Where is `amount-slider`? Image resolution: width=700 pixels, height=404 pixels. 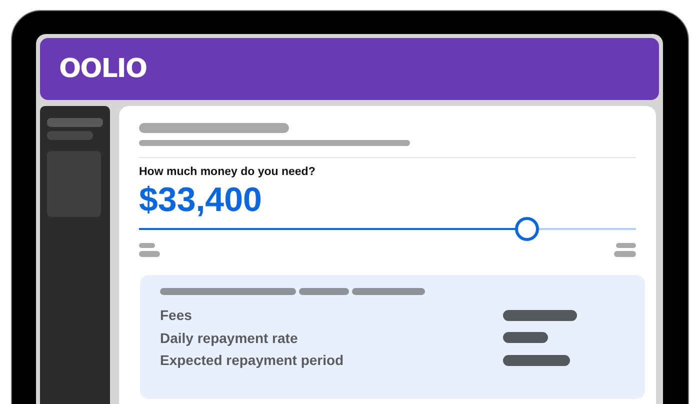 amount-slider is located at coordinates (387, 229).